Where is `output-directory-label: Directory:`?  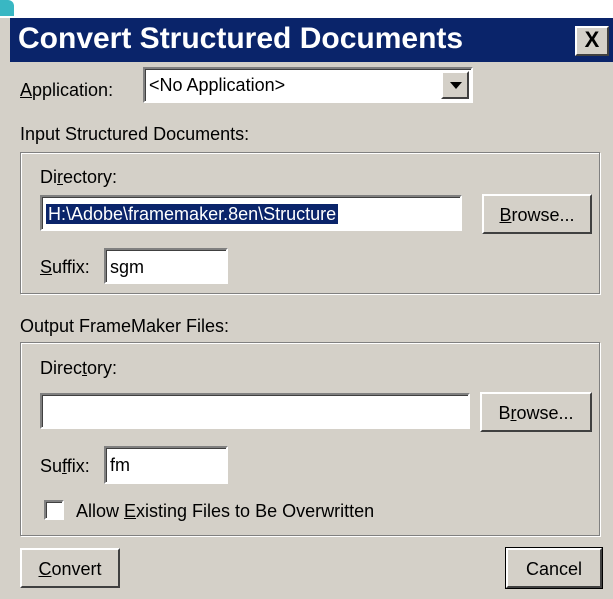
output-directory-label: Directory: is located at coordinates (79, 368).